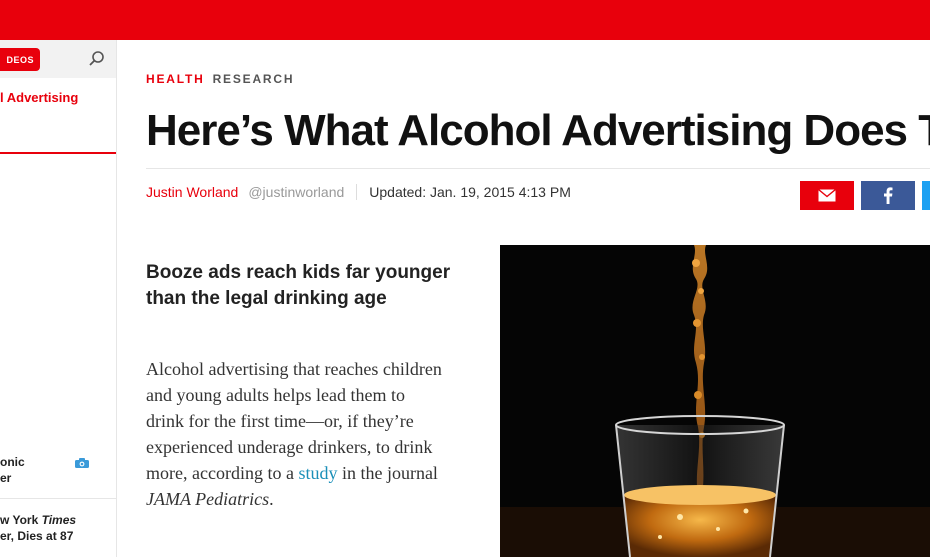  Describe the element at coordinates (175, 79) in the screenshot. I see `section-link-health: HEALTH` at that location.